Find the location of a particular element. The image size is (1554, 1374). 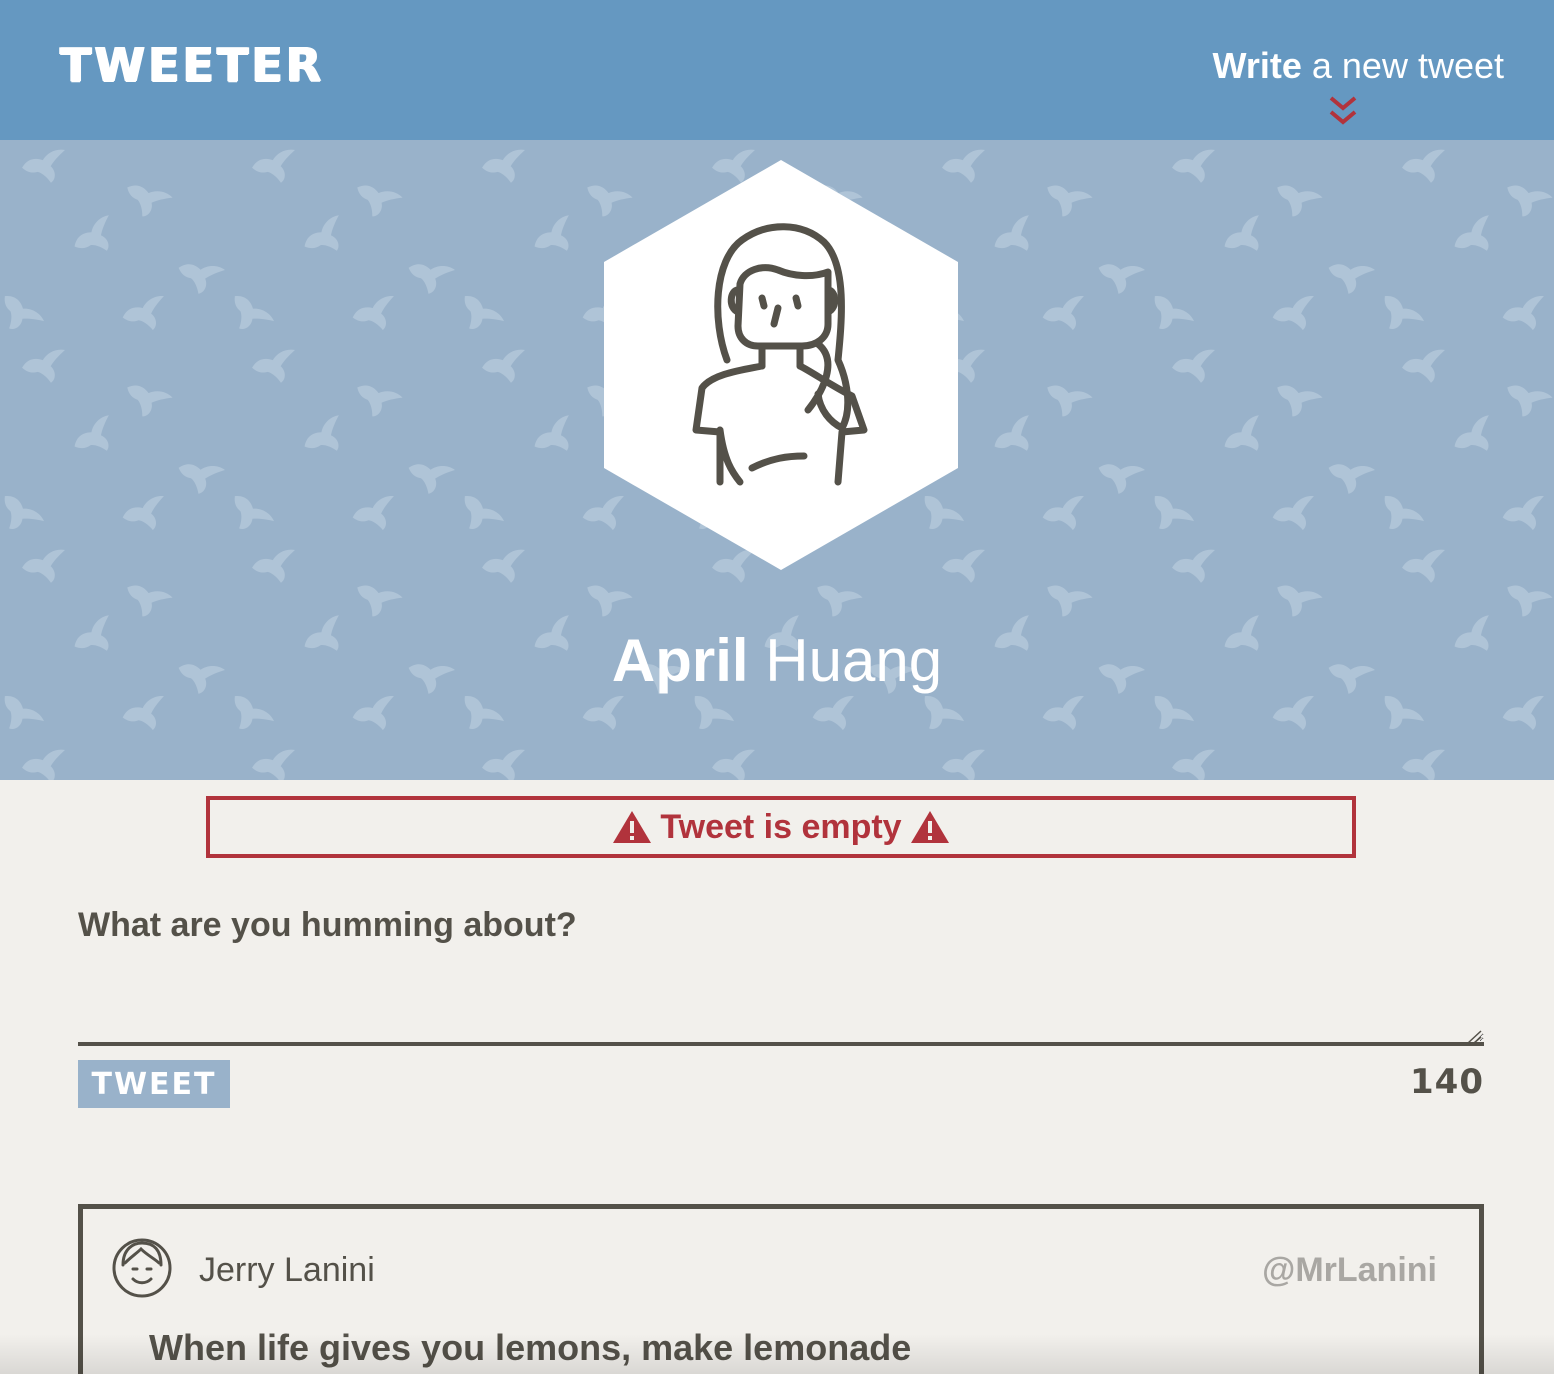

error-banner: Tweet is empty is located at coordinates (781, 827).